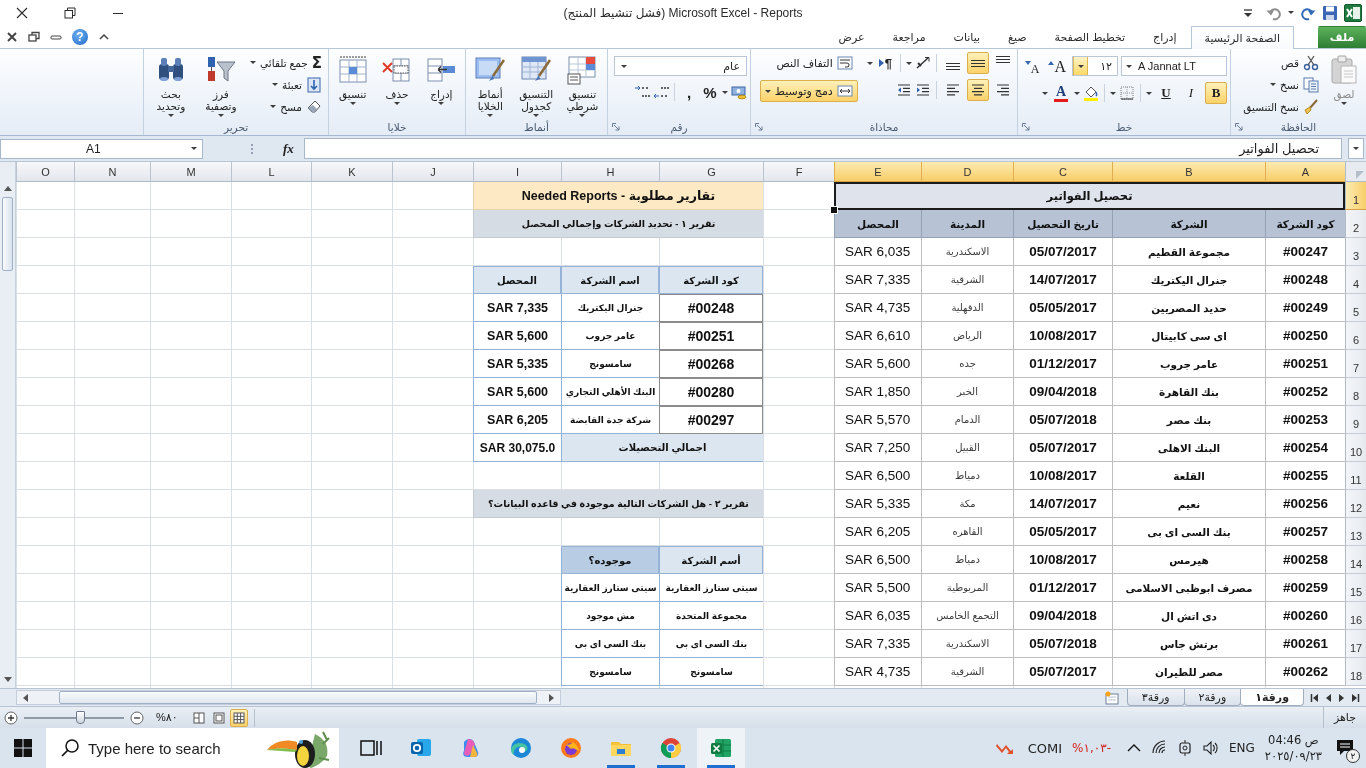 Image resolution: width=1366 pixels, height=768 pixels. I want to click on row-header: 15, so click(1355, 588).